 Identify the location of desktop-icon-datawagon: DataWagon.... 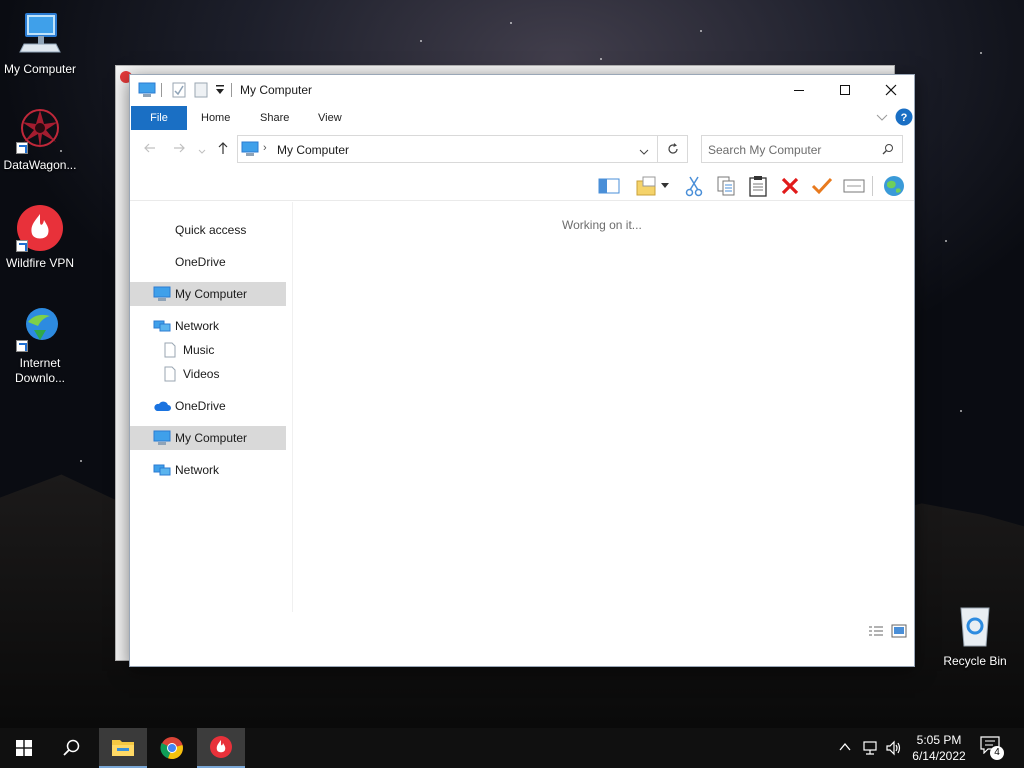
(40, 139).